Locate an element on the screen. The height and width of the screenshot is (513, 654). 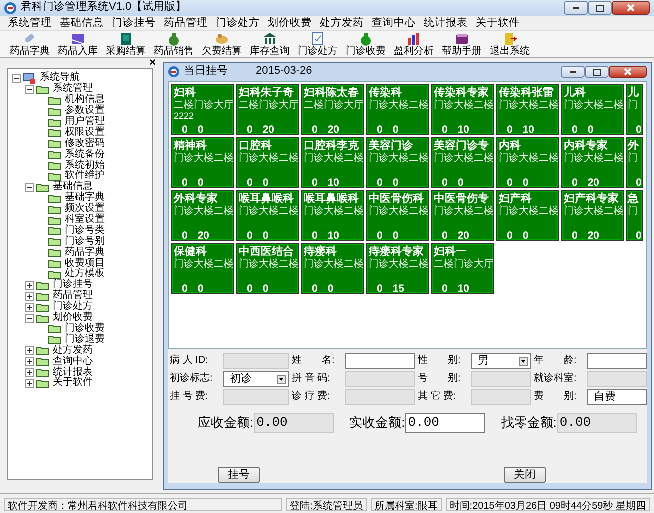
menu-item: 基础信息 is located at coordinates (82, 23).